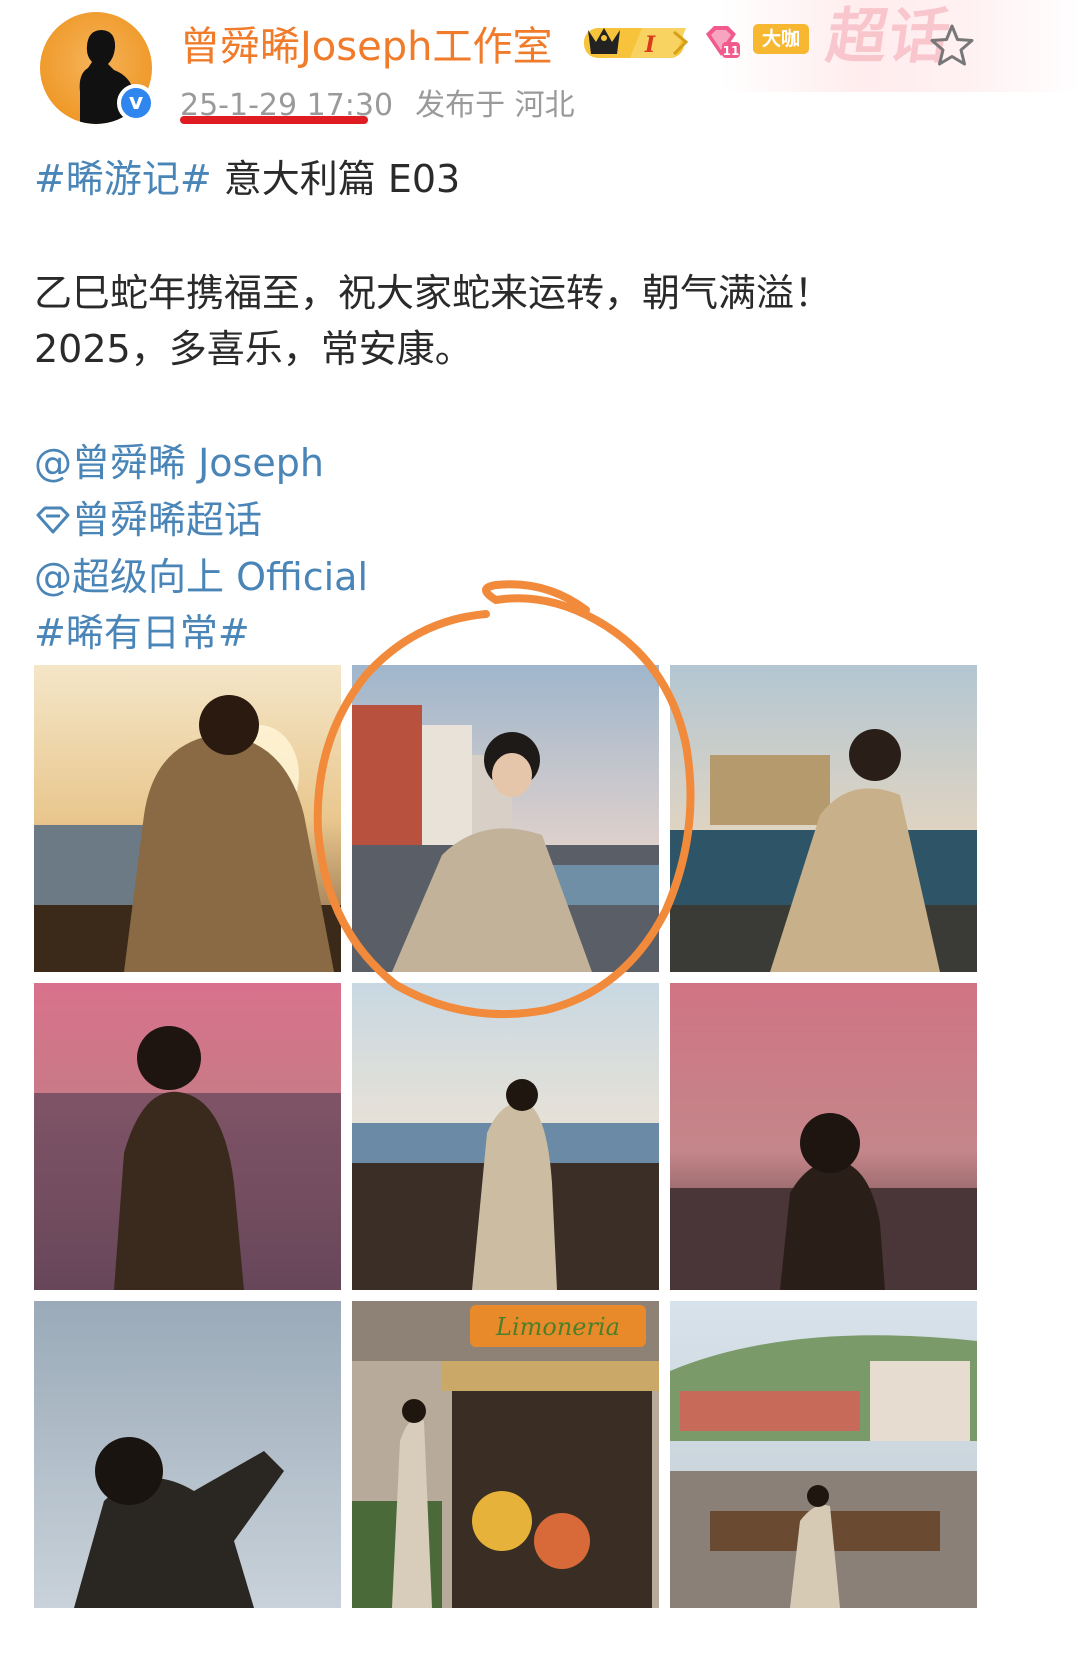 This screenshot has height=1674, width=1080. Describe the element at coordinates (142, 629) in the screenshot. I see `hashtag-xiyouricang: #晞有日常#` at that location.